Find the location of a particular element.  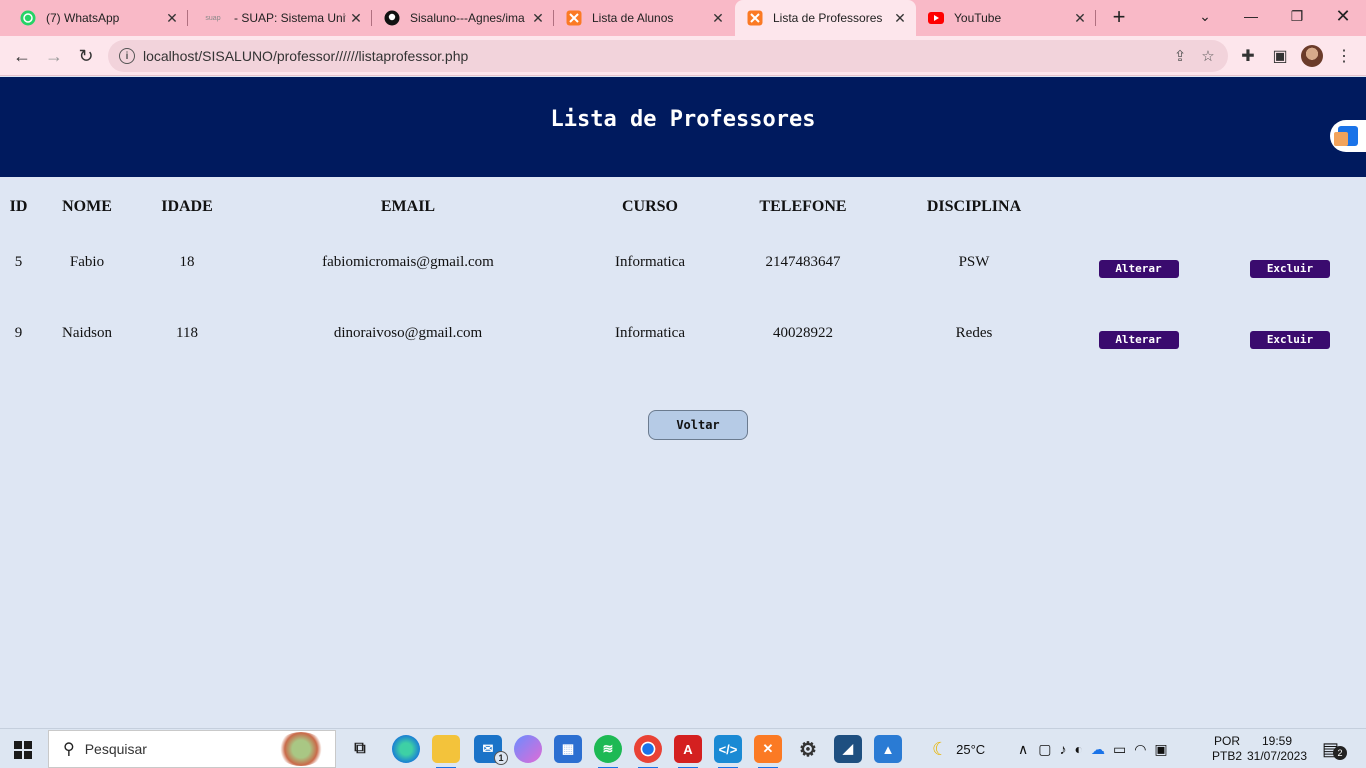

tab-suap: suap - SUAP: Sistema Unific ✕ is located at coordinates (281, 18).